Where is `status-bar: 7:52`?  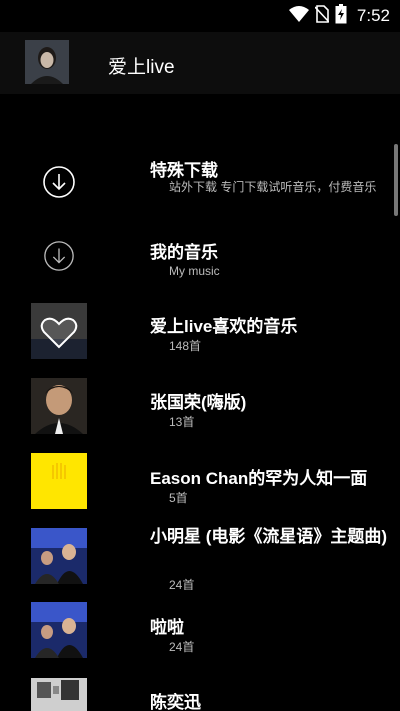
status-bar: 7:52 is located at coordinates (200, 16).